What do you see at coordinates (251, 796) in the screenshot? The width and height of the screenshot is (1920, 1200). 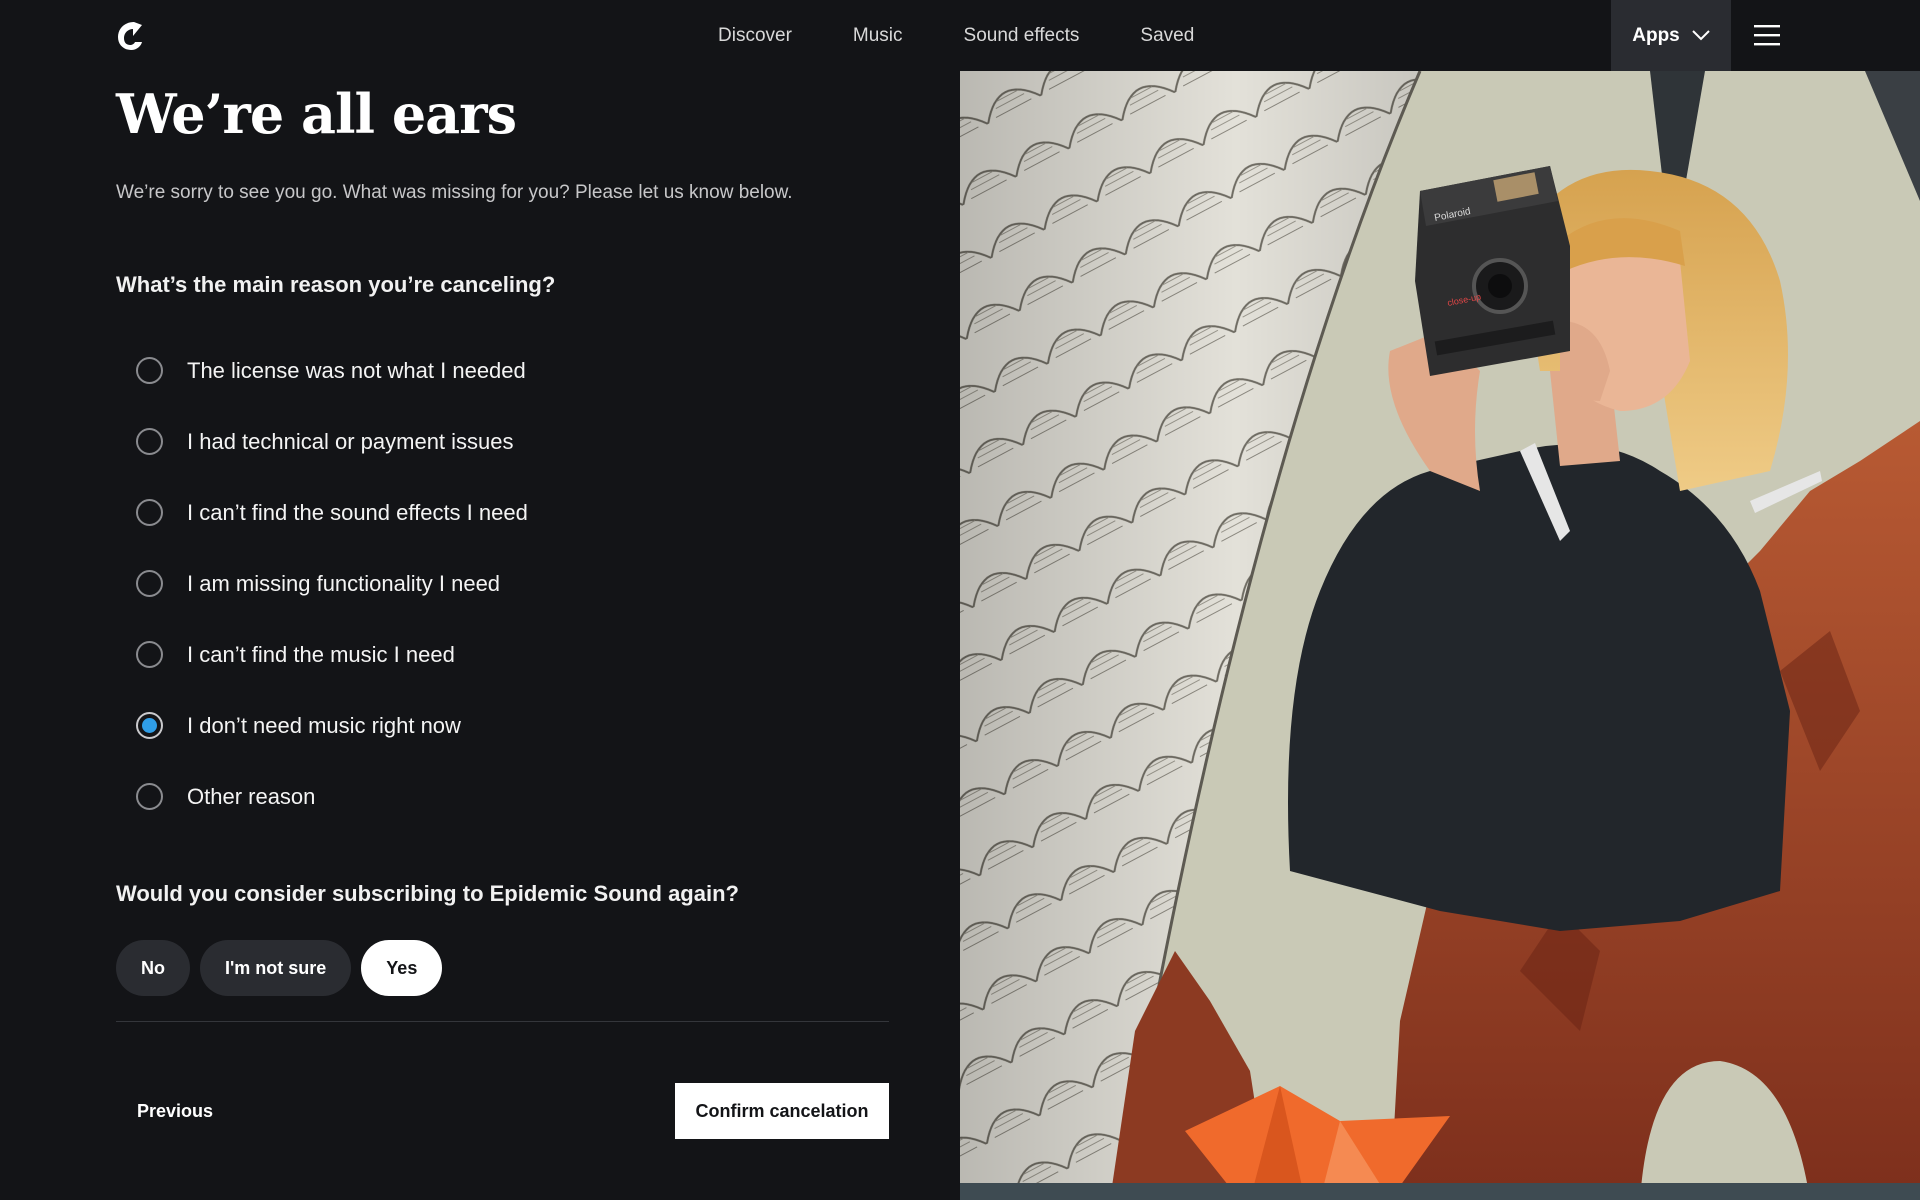 I see `reason-option-label: Other reason` at bounding box center [251, 796].